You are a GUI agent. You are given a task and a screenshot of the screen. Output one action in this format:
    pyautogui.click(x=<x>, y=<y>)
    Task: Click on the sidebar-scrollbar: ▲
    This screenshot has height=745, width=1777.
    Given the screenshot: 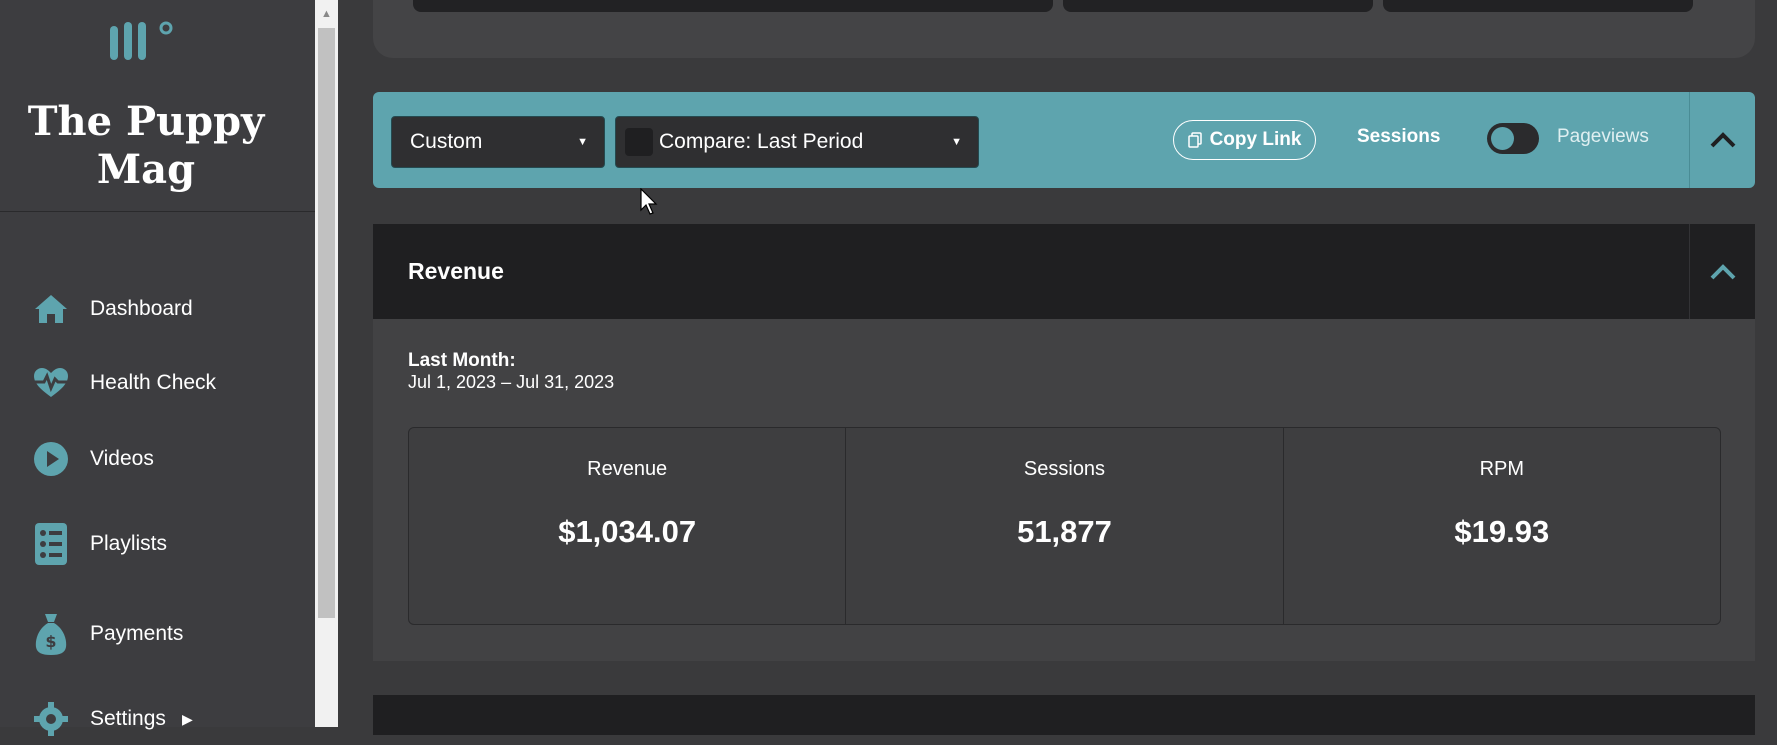 What is the action you would take?
    pyautogui.click(x=326, y=363)
    